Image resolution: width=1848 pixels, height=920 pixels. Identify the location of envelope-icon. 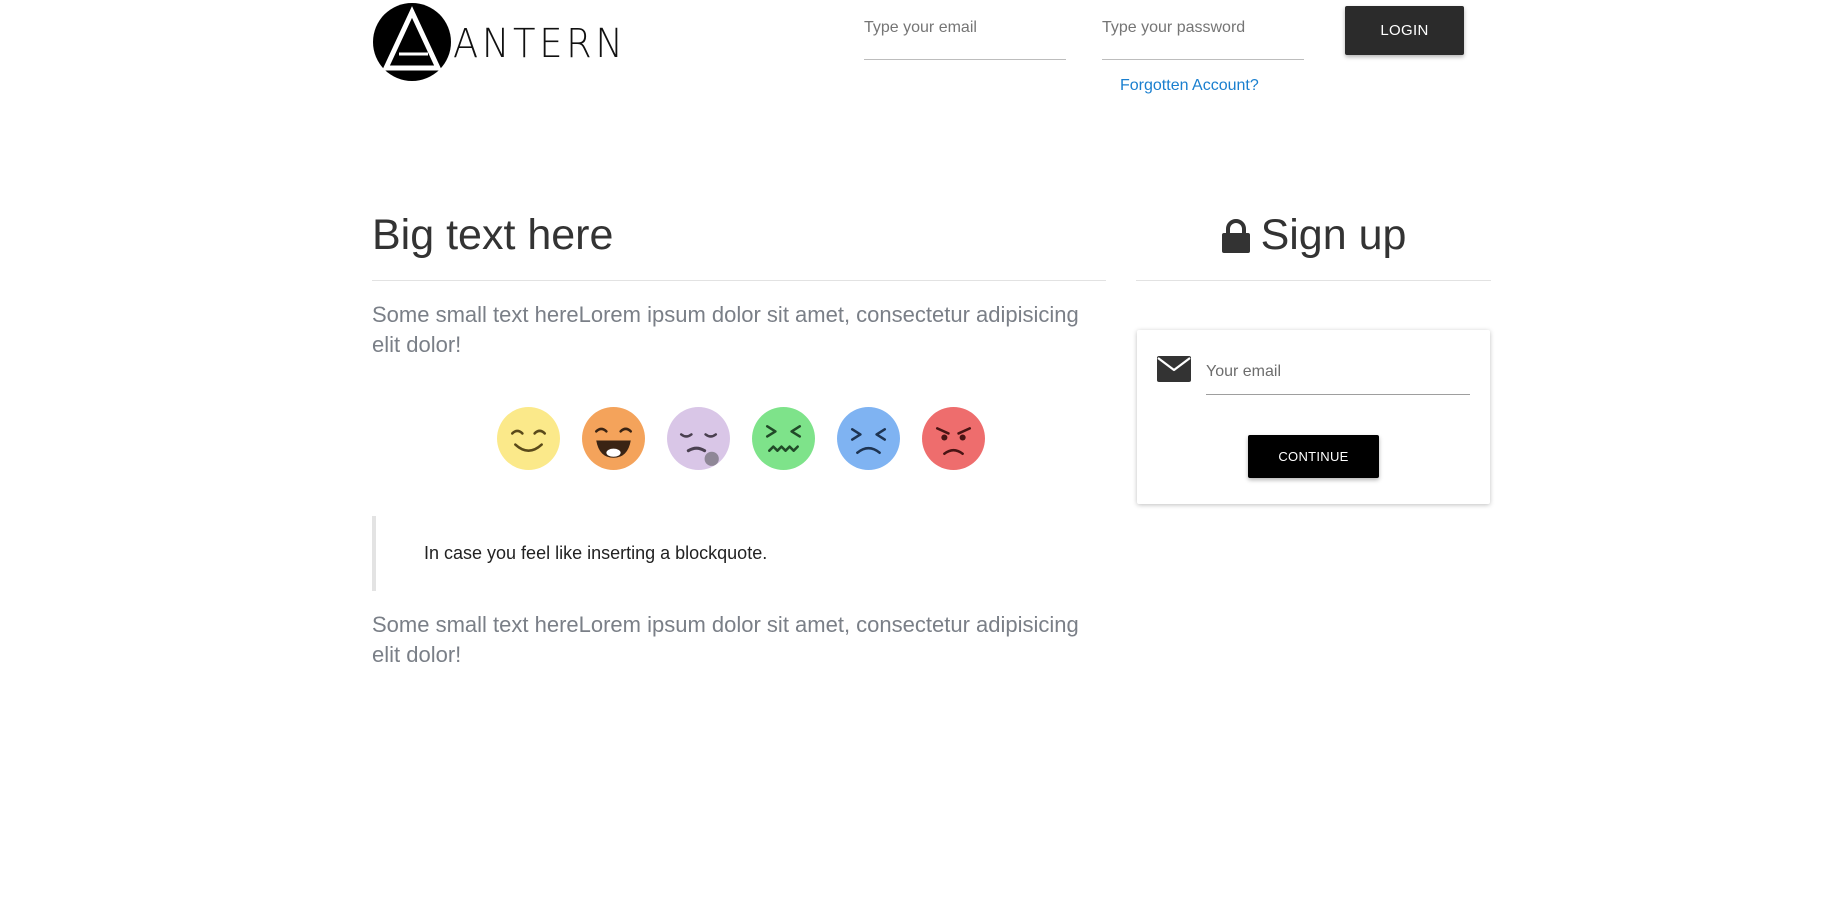
(1174, 369).